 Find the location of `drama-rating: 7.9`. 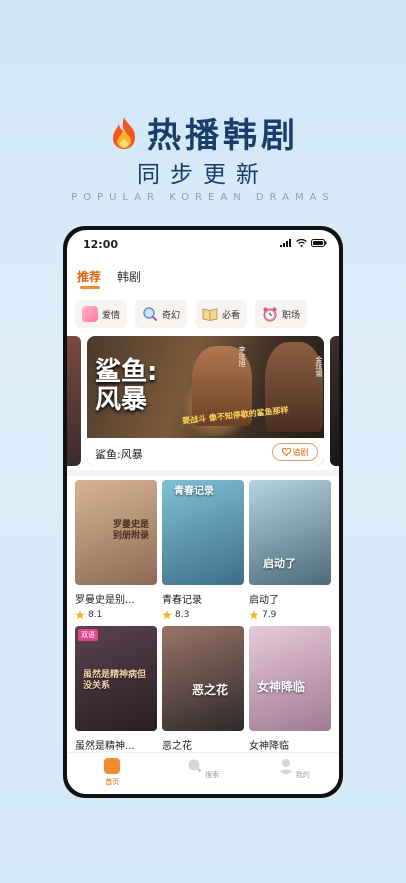

drama-rating: 7.9 is located at coordinates (290, 615).